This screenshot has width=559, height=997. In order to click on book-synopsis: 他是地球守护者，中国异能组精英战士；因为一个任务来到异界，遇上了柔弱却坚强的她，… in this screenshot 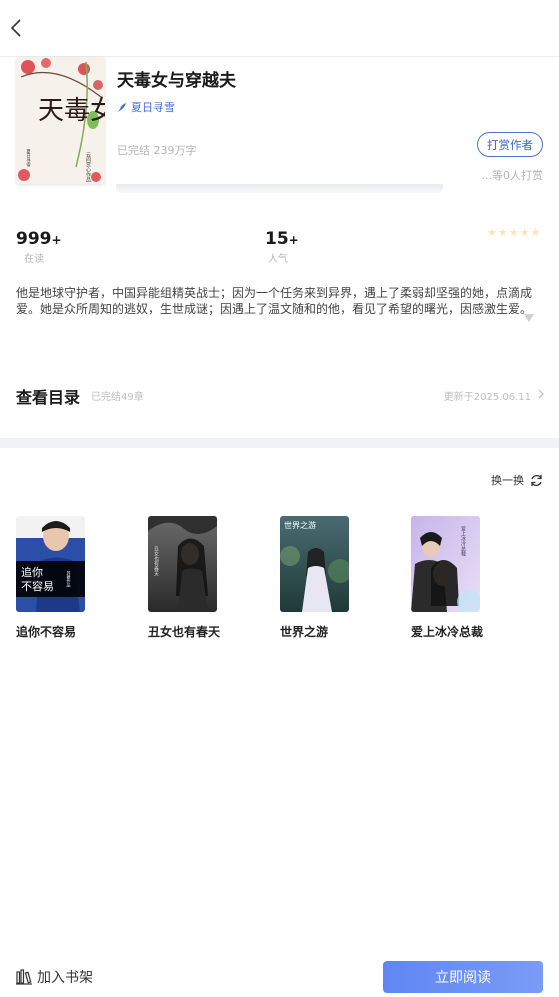, I will do `click(281, 301)`.